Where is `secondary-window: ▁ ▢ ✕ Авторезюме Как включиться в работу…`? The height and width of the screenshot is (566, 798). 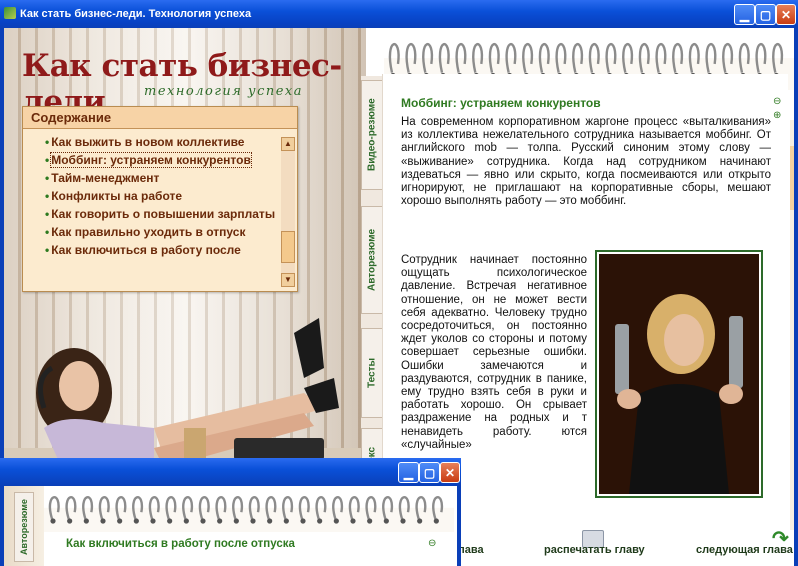 secondary-window: ▁ ▢ ✕ Авторезюме Как включиться в работу… is located at coordinates (230, 512).